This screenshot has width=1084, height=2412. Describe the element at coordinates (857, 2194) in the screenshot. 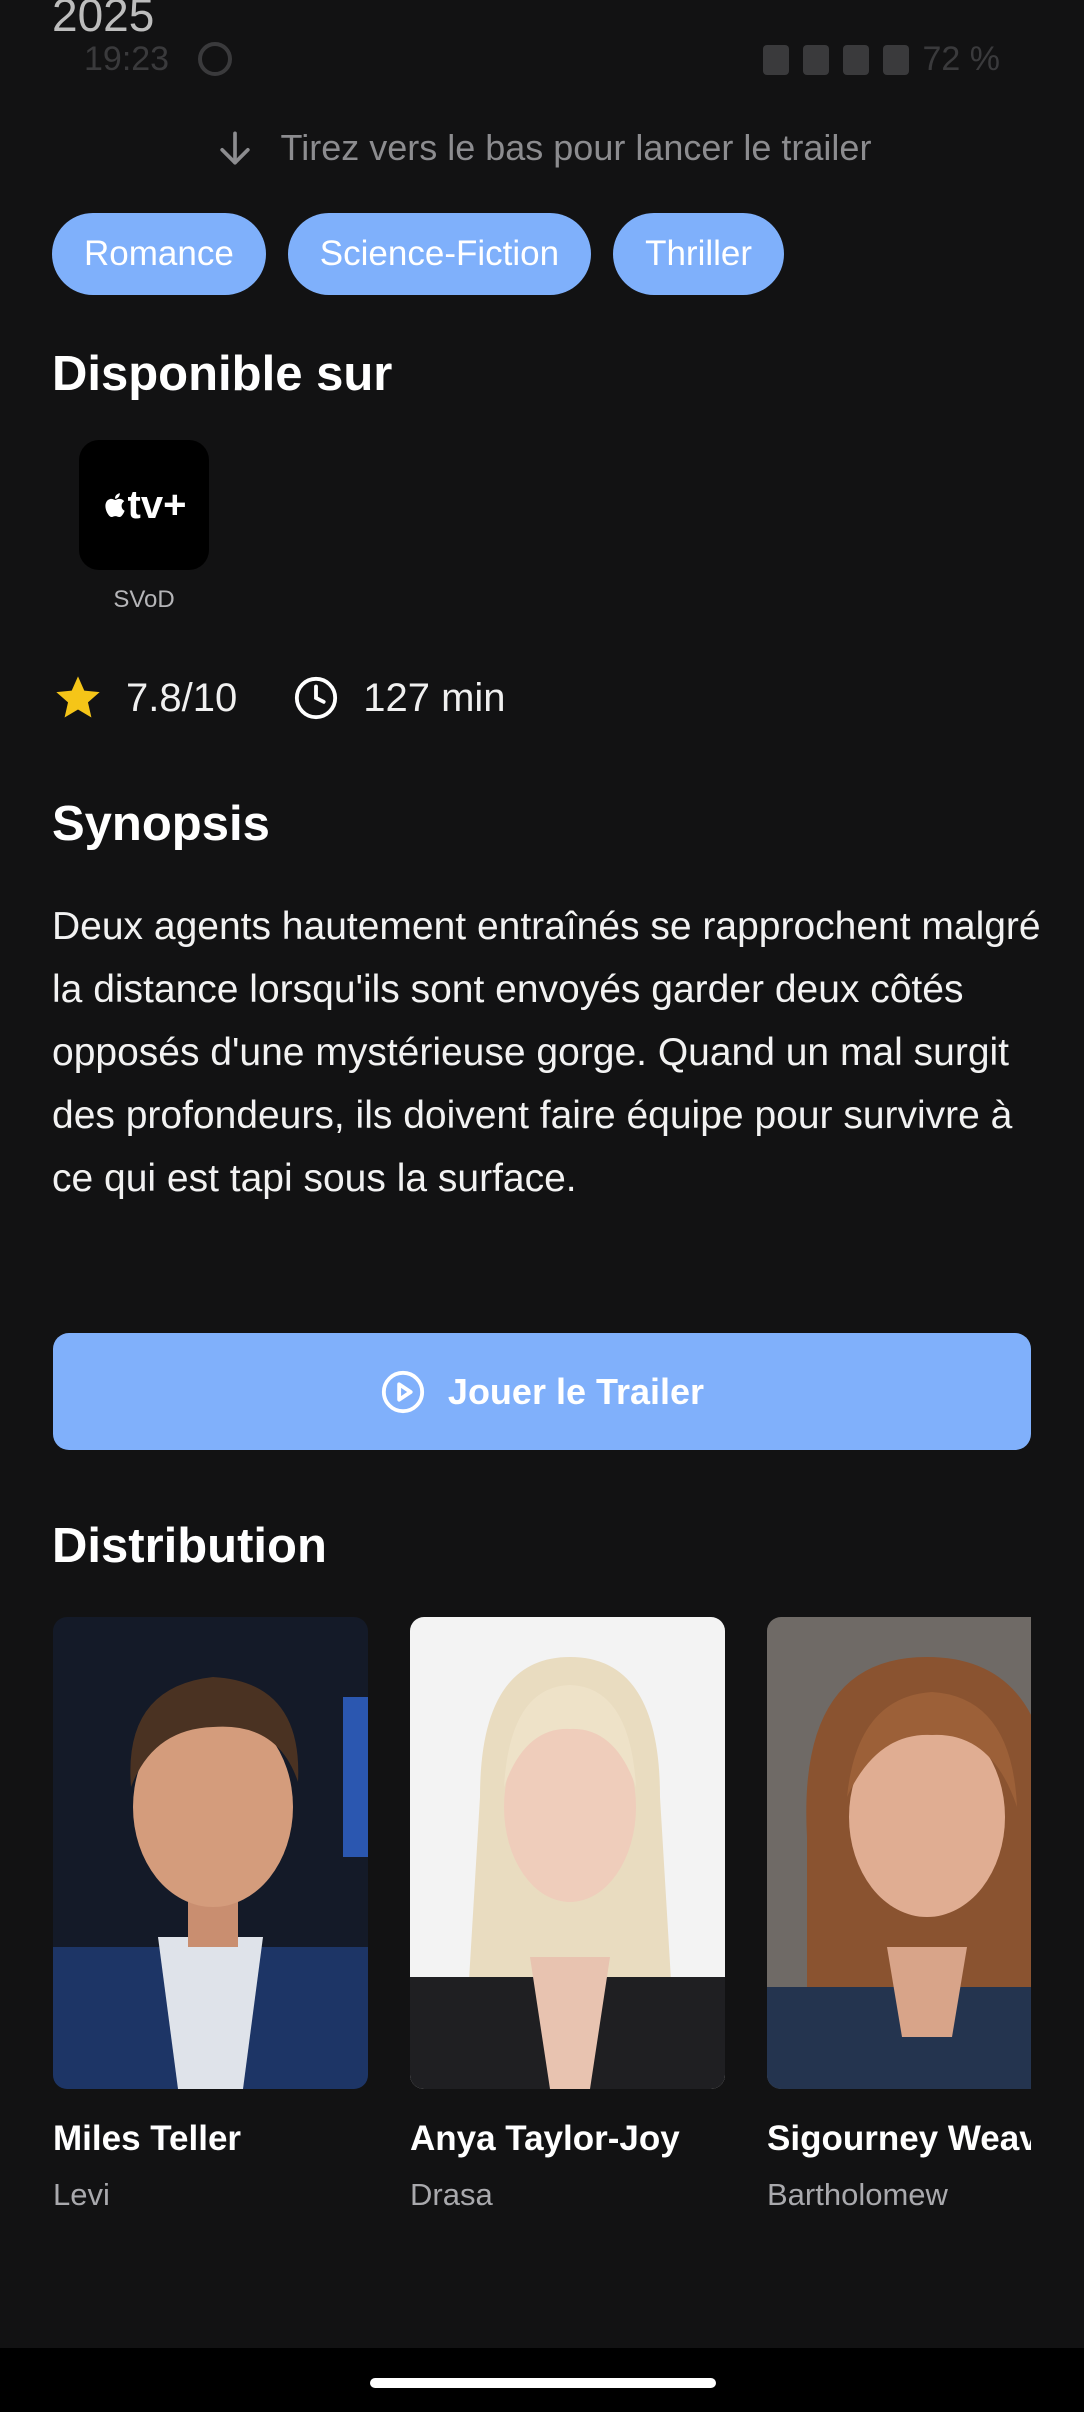

I see `cast-role: Bartholomew` at that location.